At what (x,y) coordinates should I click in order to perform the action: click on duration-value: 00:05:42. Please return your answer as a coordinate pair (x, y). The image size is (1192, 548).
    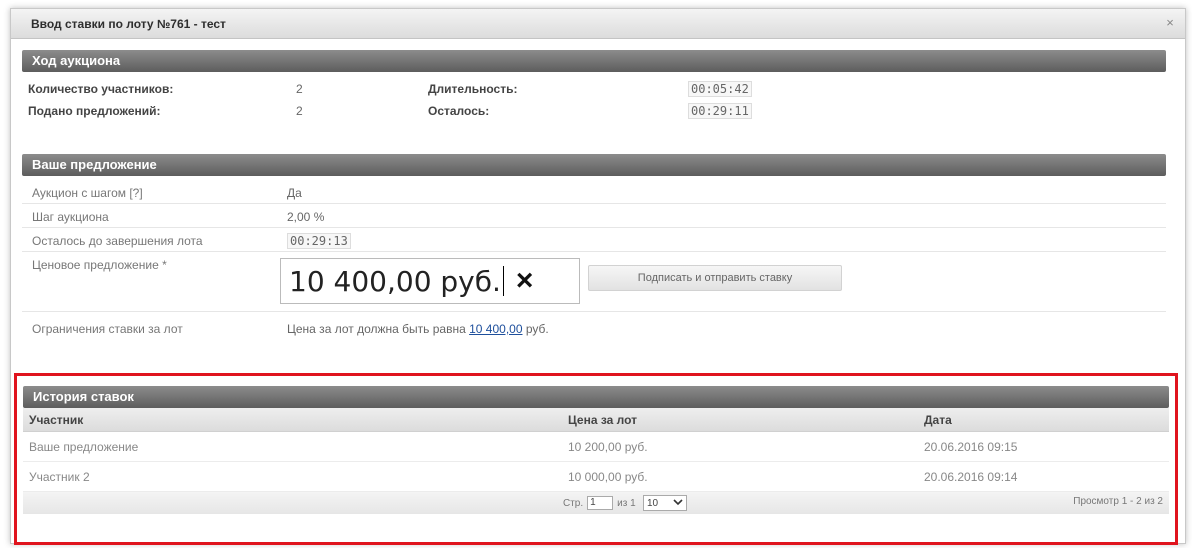
    Looking at the image, I should click on (720, 89).